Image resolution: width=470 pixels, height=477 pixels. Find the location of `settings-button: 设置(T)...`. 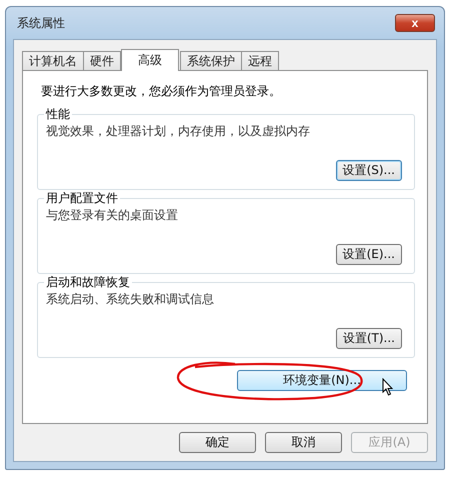

settings-button: 设置(T)... is located at coordinates (369, 338).